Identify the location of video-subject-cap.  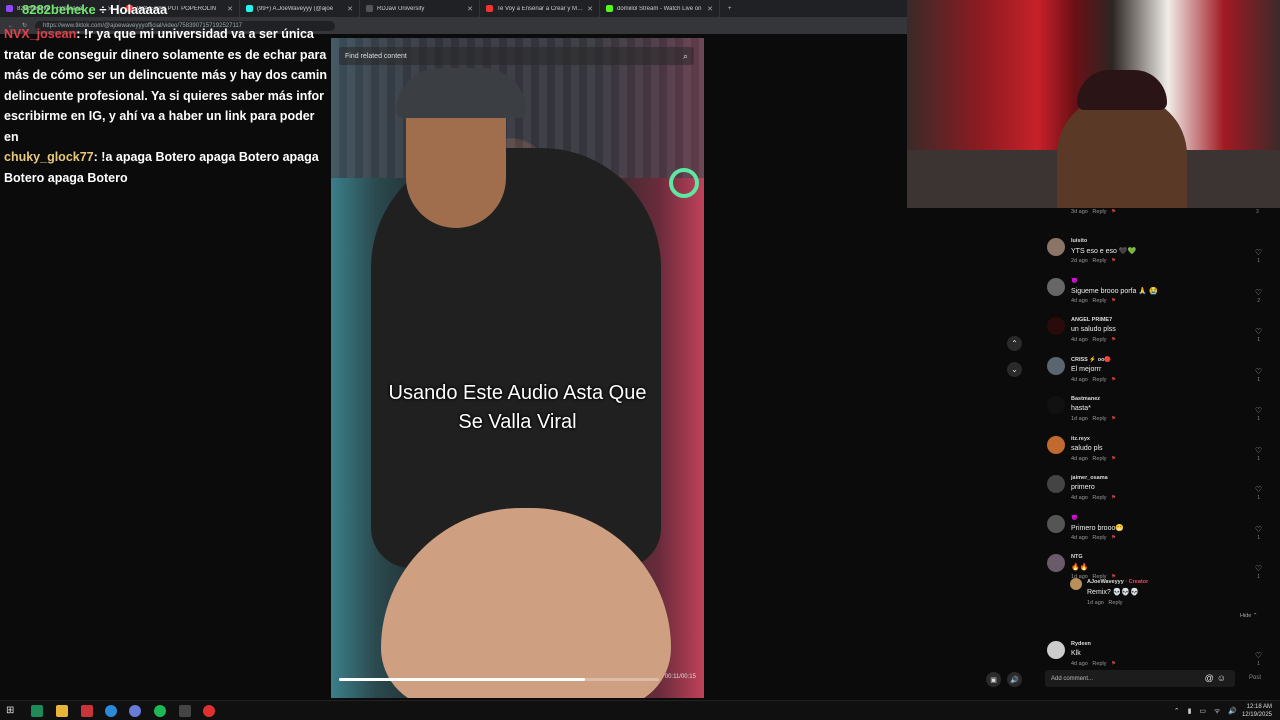
(461, 93).